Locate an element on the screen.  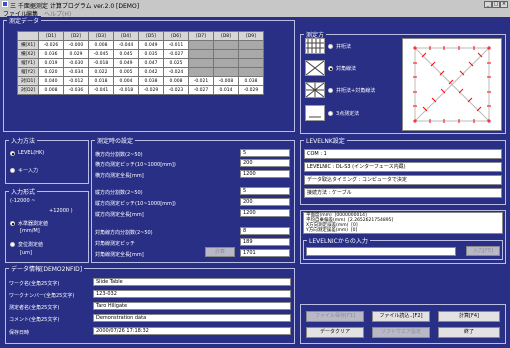
diagonal-length-input: 1701 is located at coordinates (265, 253).